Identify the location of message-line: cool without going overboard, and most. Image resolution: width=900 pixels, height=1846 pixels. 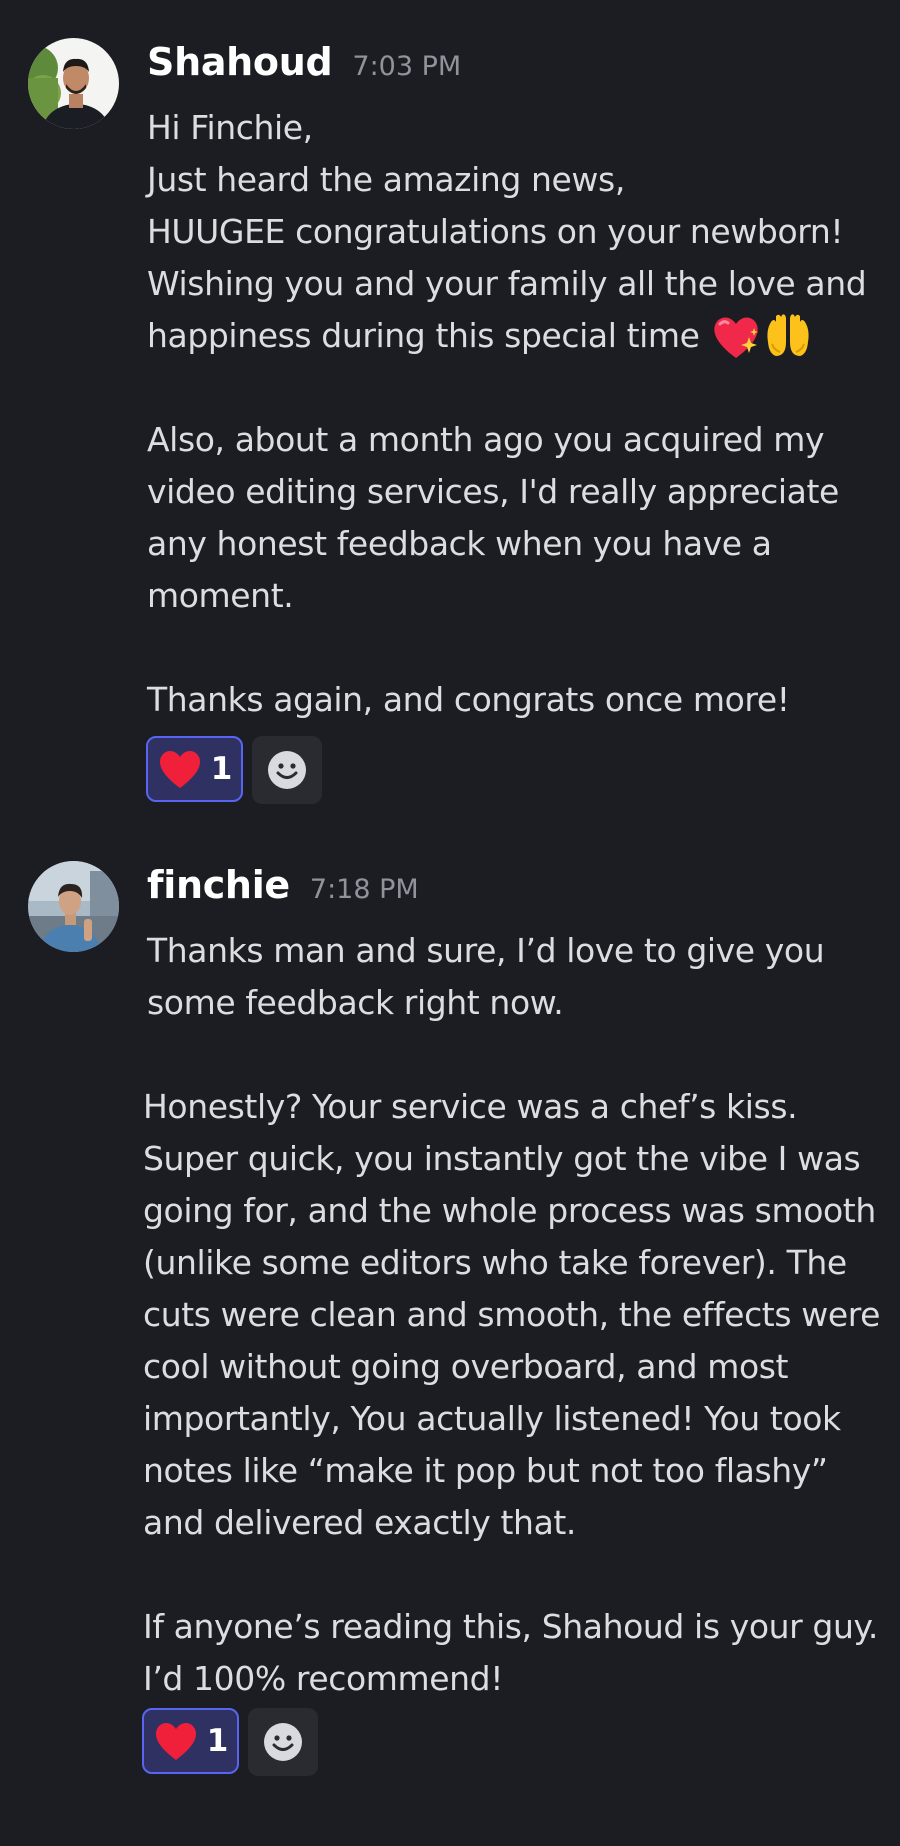
(466, 1366).